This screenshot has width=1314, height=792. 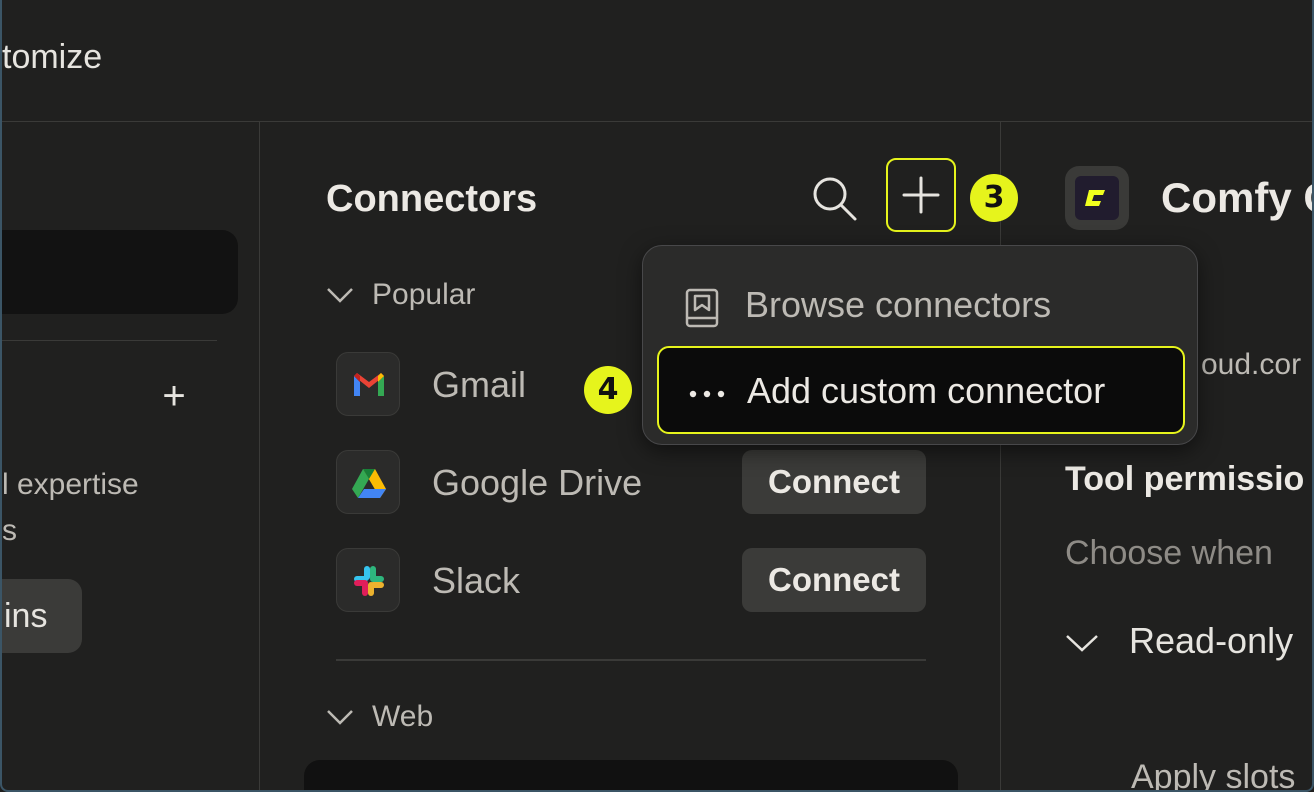 What do you see at coordinates (994, 198) in the screenshot?
I see `step-3-badge: 3` at bounding box center [994, 198].